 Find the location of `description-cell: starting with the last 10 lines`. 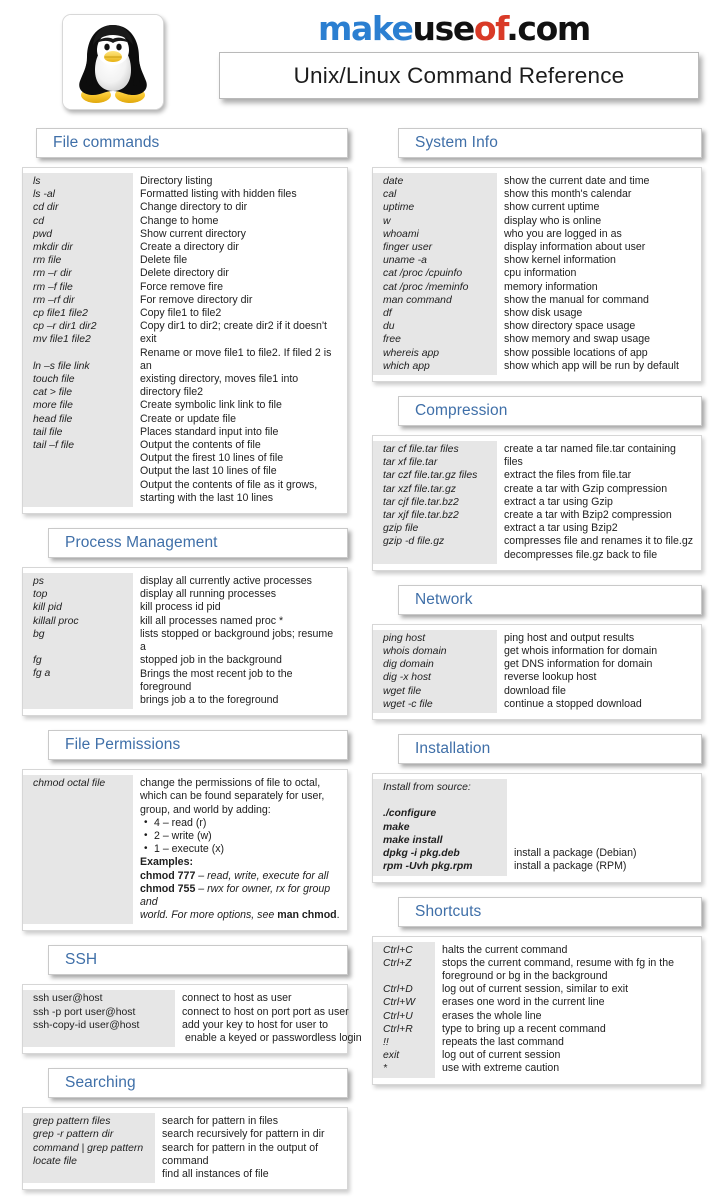

description-cell: starting with the last 10 lines is located at coordinates (207, 497).